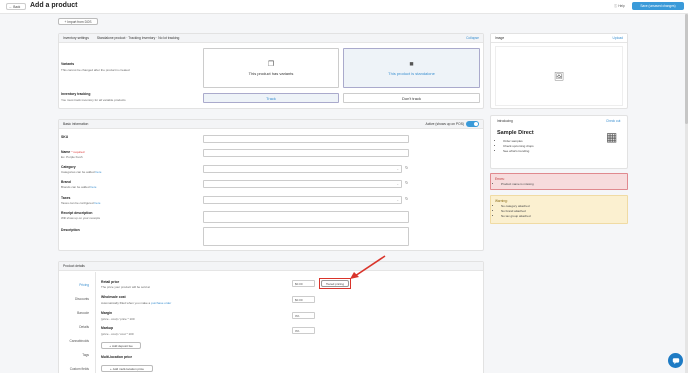 The image size is (688, 373). What do you see at coordinates (303, 283) in the screenshot?
I see `retail-price-input: $0.00` at bounding box center [303, 283].